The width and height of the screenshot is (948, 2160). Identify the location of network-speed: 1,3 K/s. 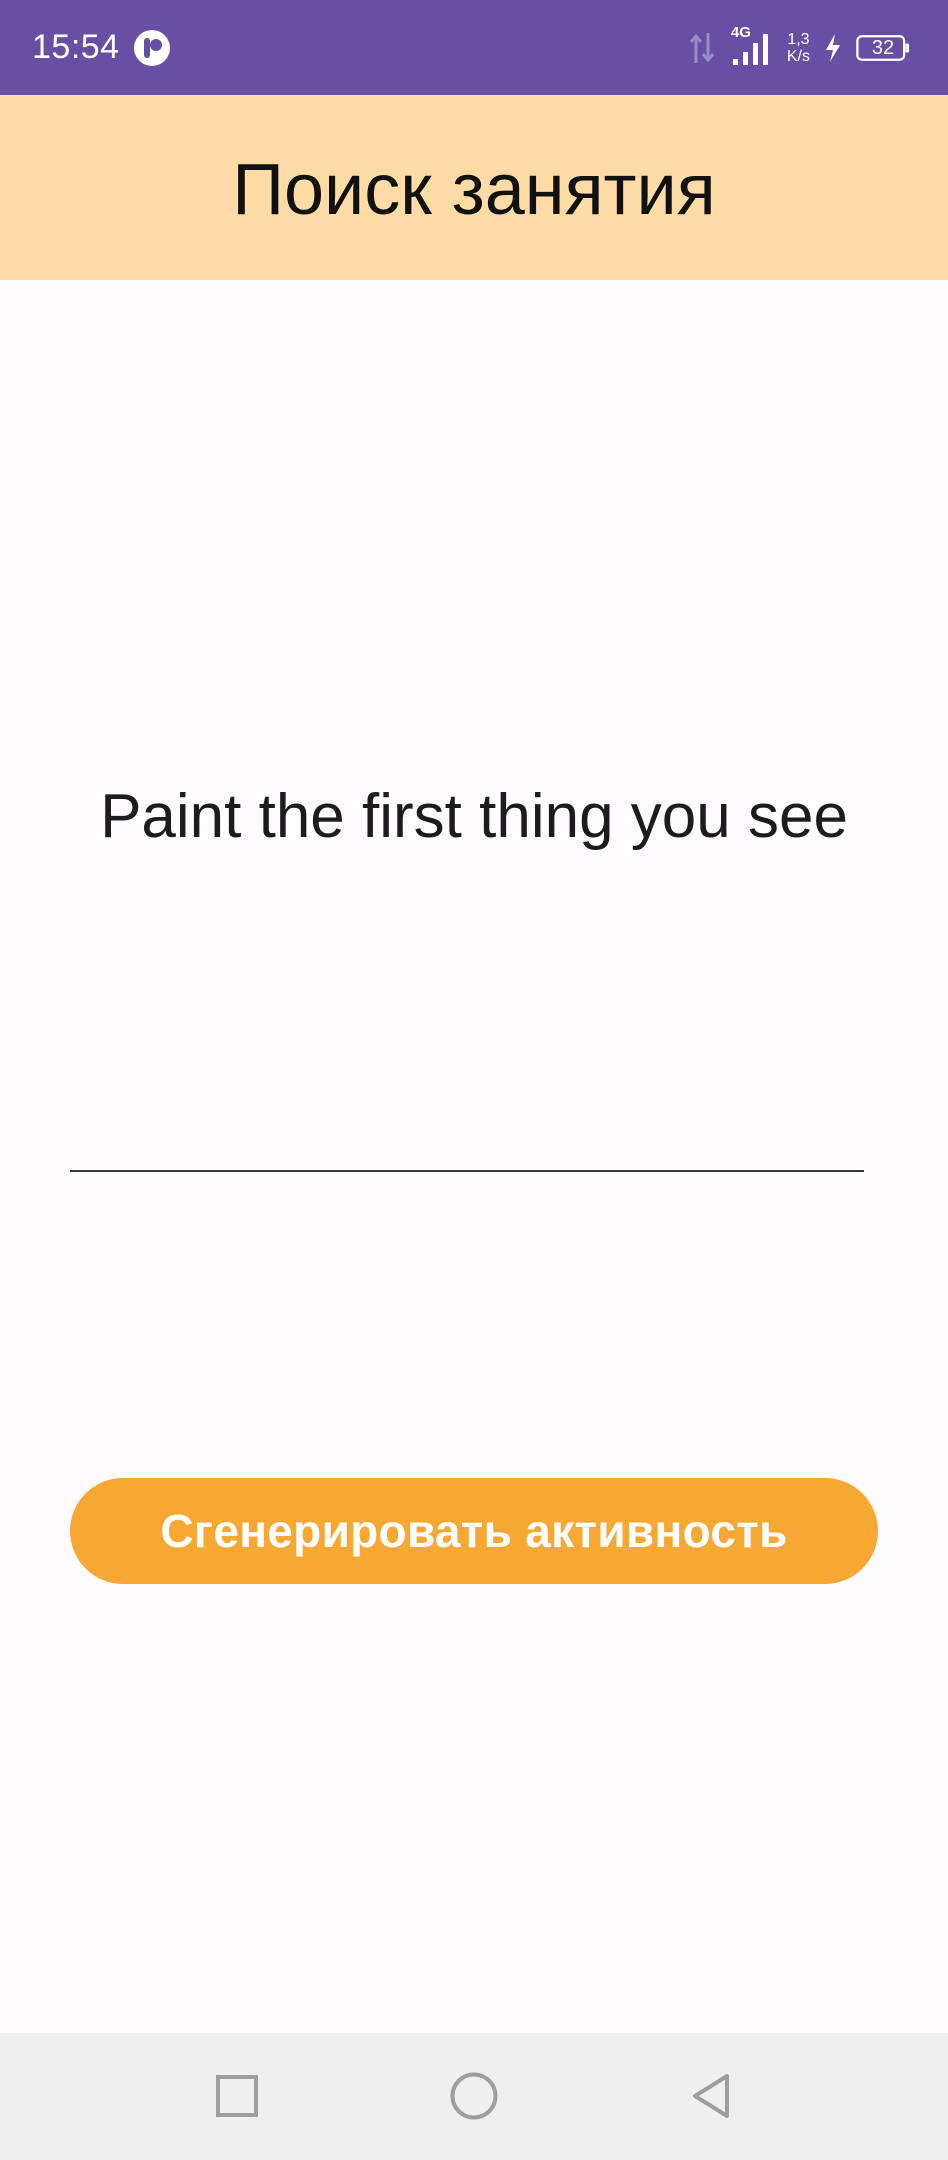
(798, 48).